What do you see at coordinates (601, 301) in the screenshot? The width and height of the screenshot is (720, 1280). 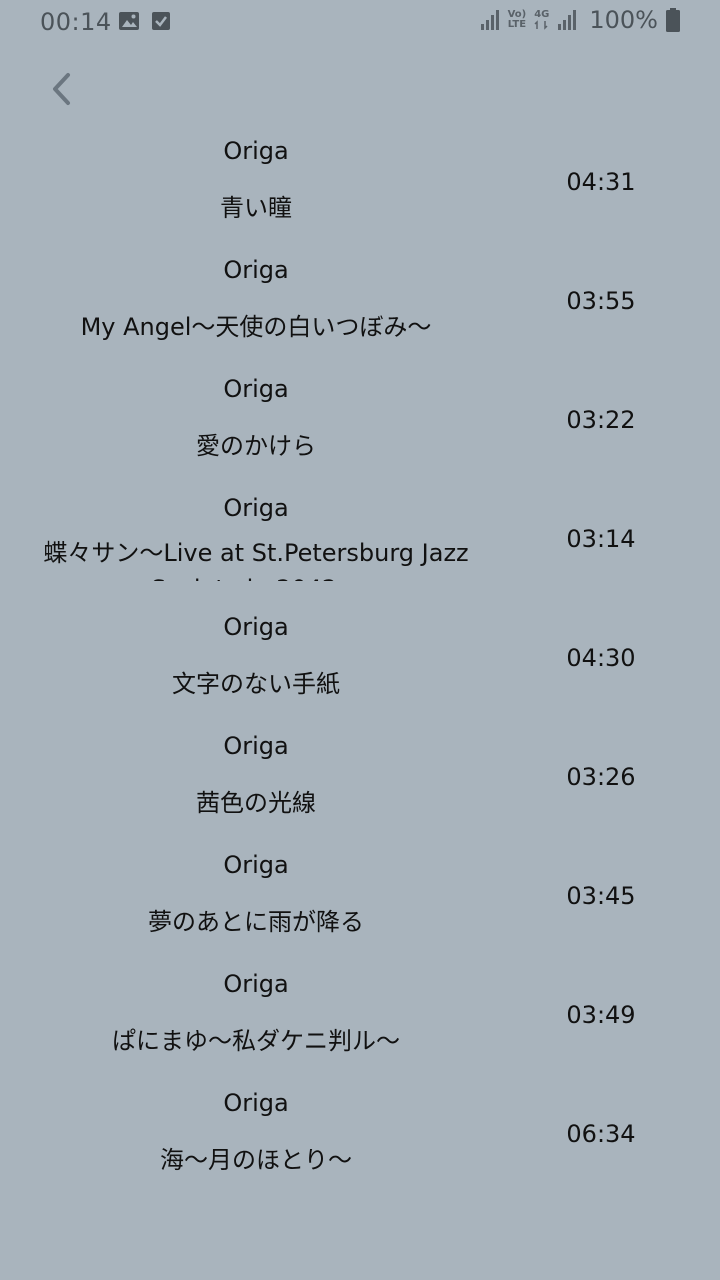 I see `track-duration: 03:55` at bounding box center [601, 301].